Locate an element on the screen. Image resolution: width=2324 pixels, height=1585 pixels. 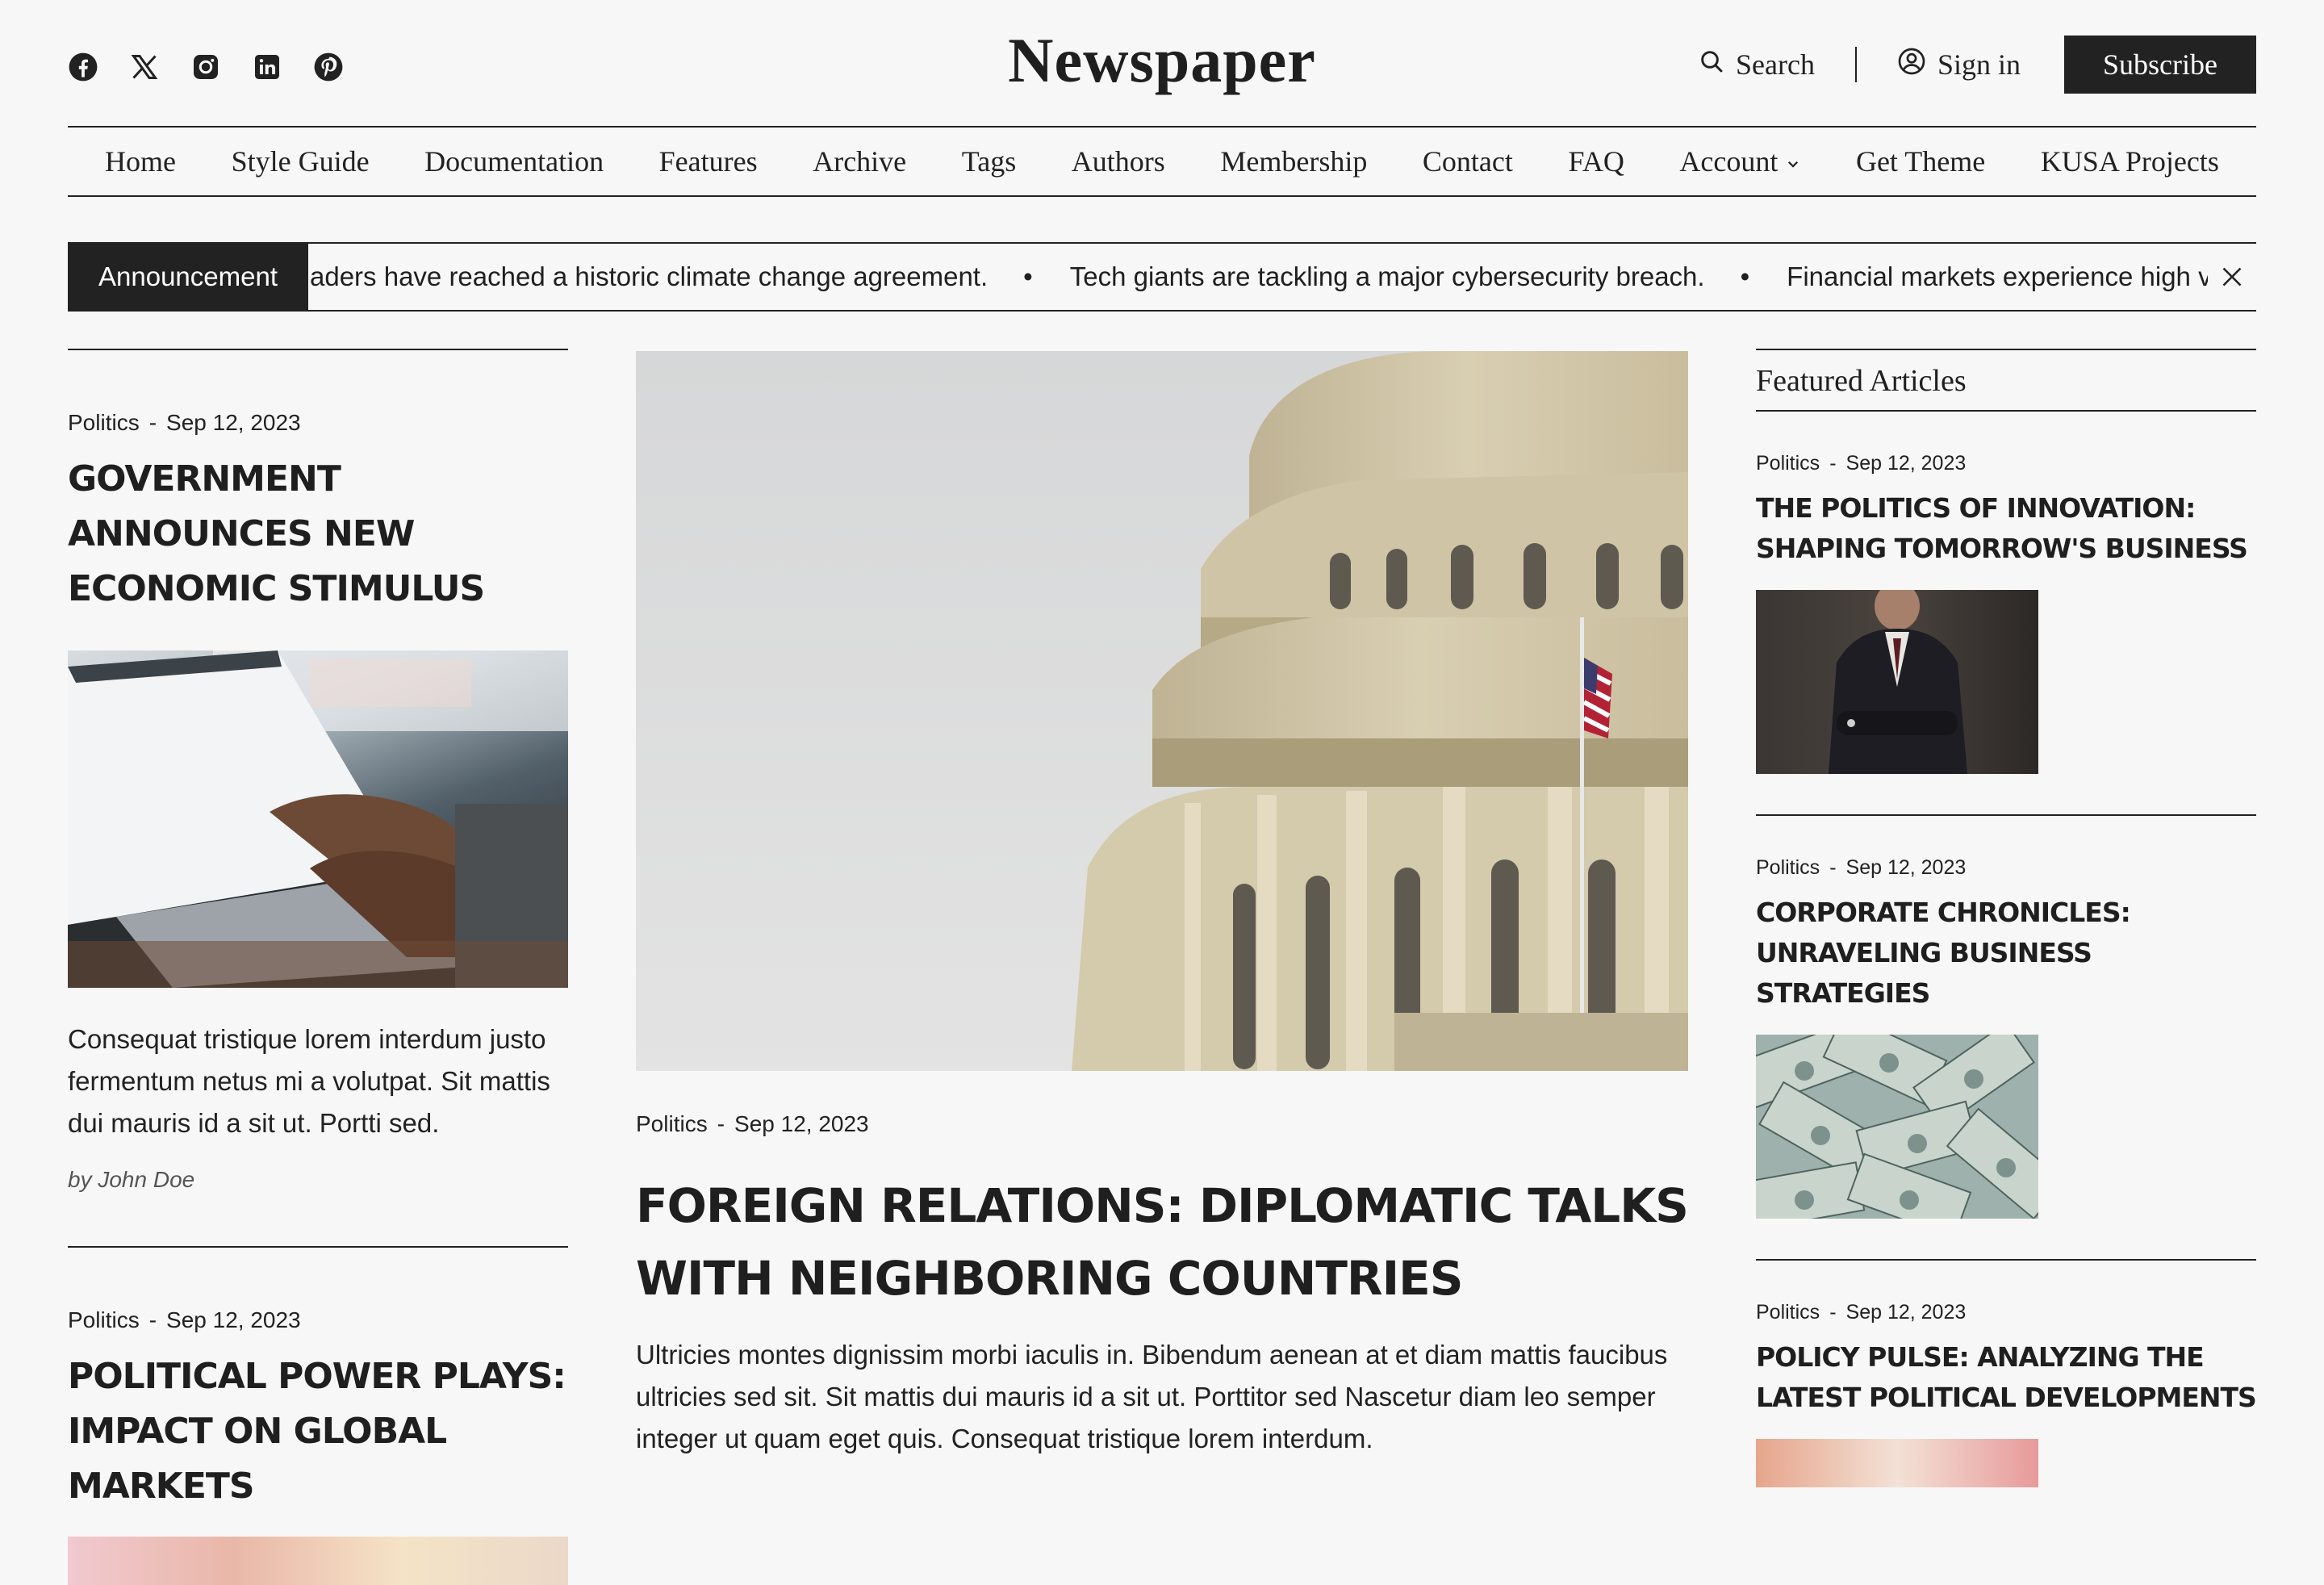
nav-item-style-guide: Style Guide is located at coordinates (301, 161).